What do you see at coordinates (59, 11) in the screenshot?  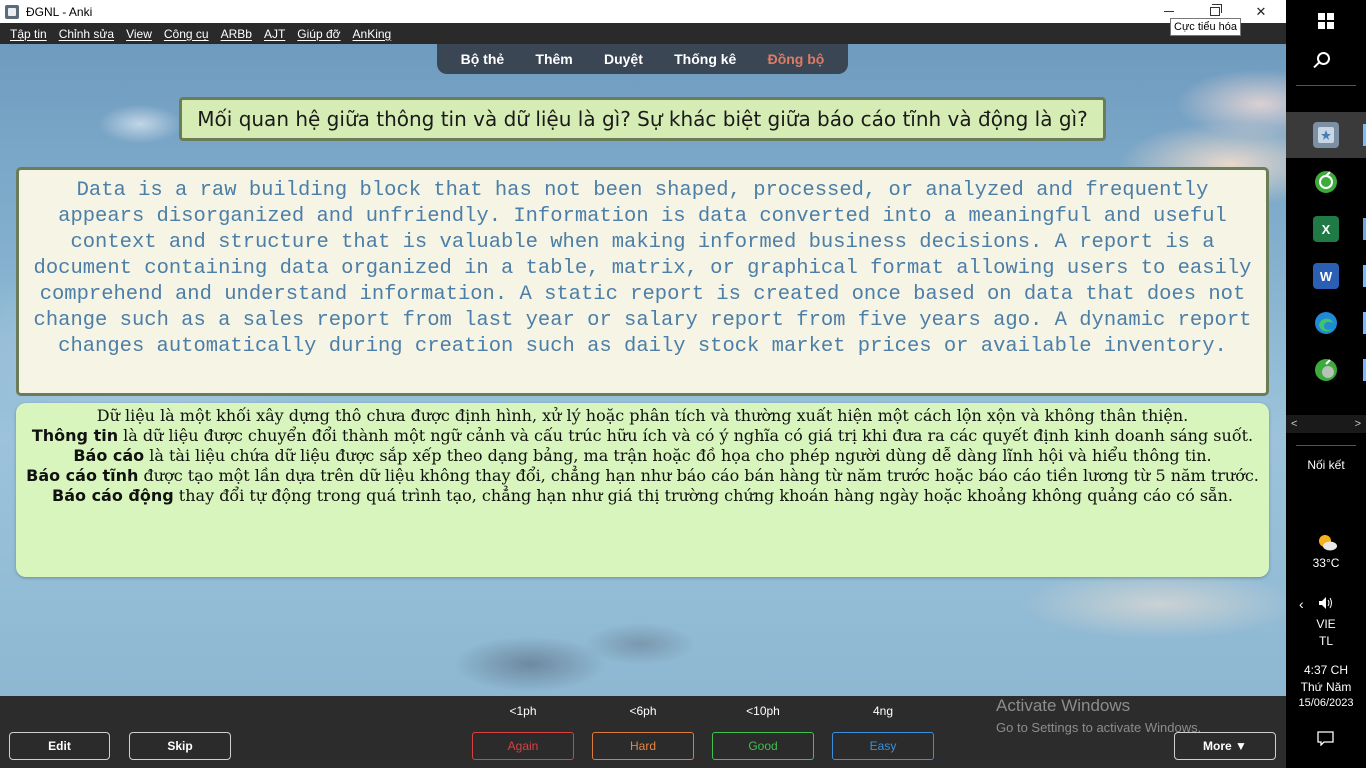 I see `window-title: ĐGNL - Anki` at bounding box center [59, 11].